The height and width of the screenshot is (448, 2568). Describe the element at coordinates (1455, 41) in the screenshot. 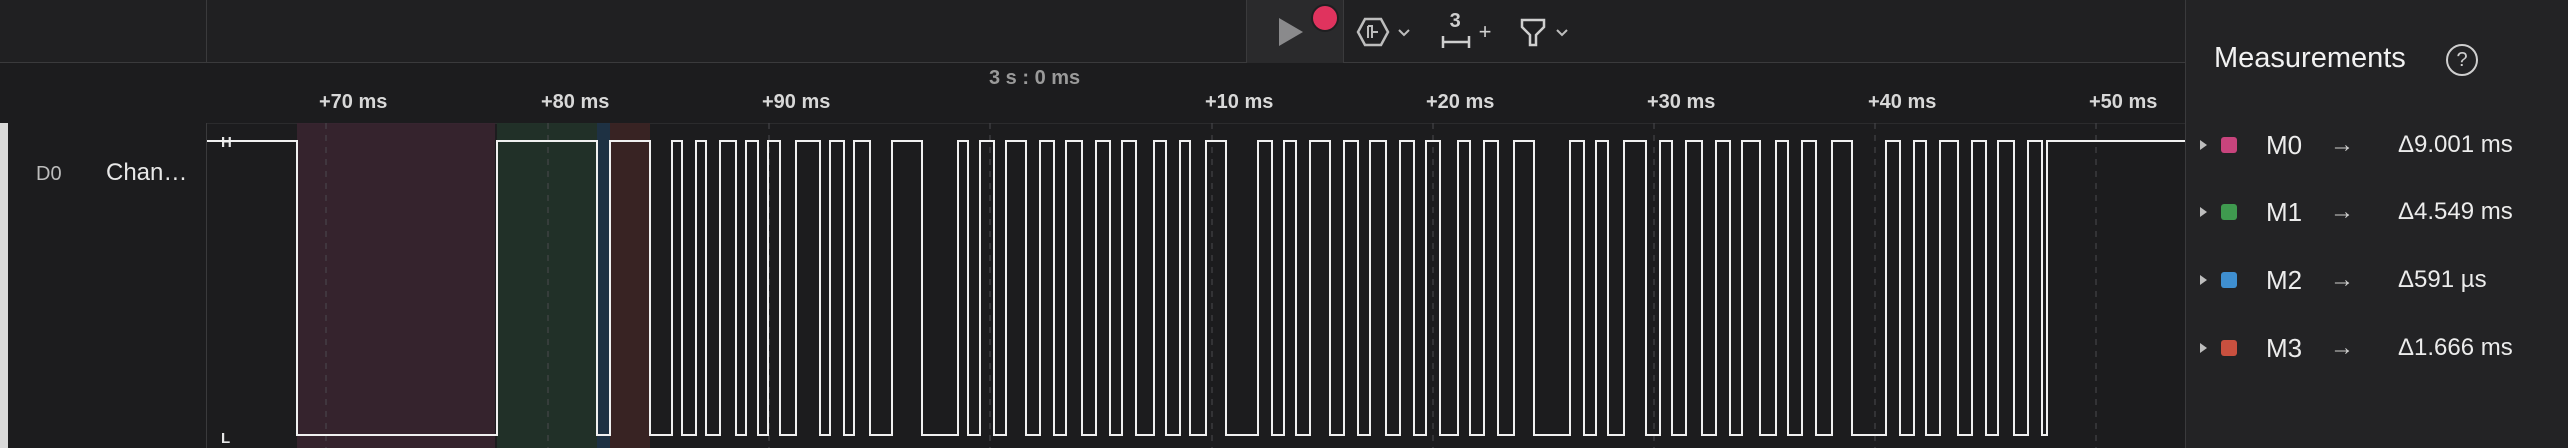

I see `timing-marker-icon` at that location.